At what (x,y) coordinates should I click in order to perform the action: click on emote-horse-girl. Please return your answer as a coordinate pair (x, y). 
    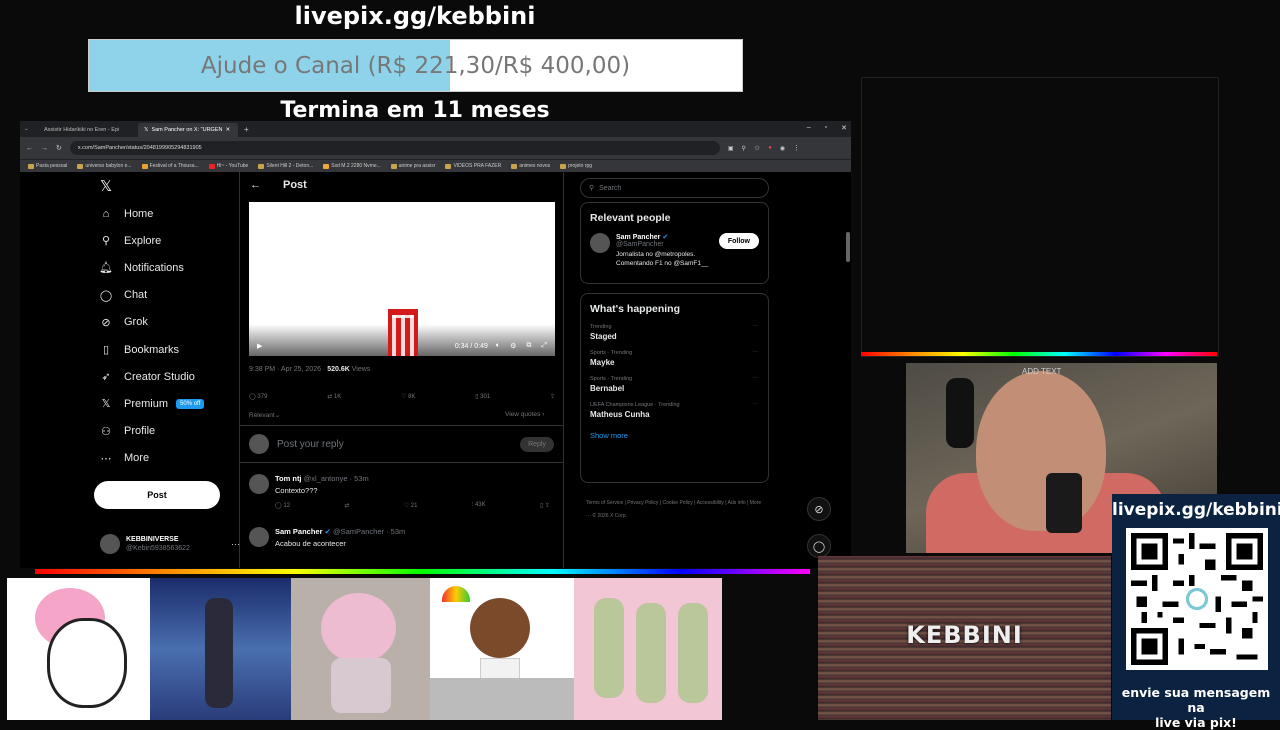
    Looking at the image, I should click on (502, 649).